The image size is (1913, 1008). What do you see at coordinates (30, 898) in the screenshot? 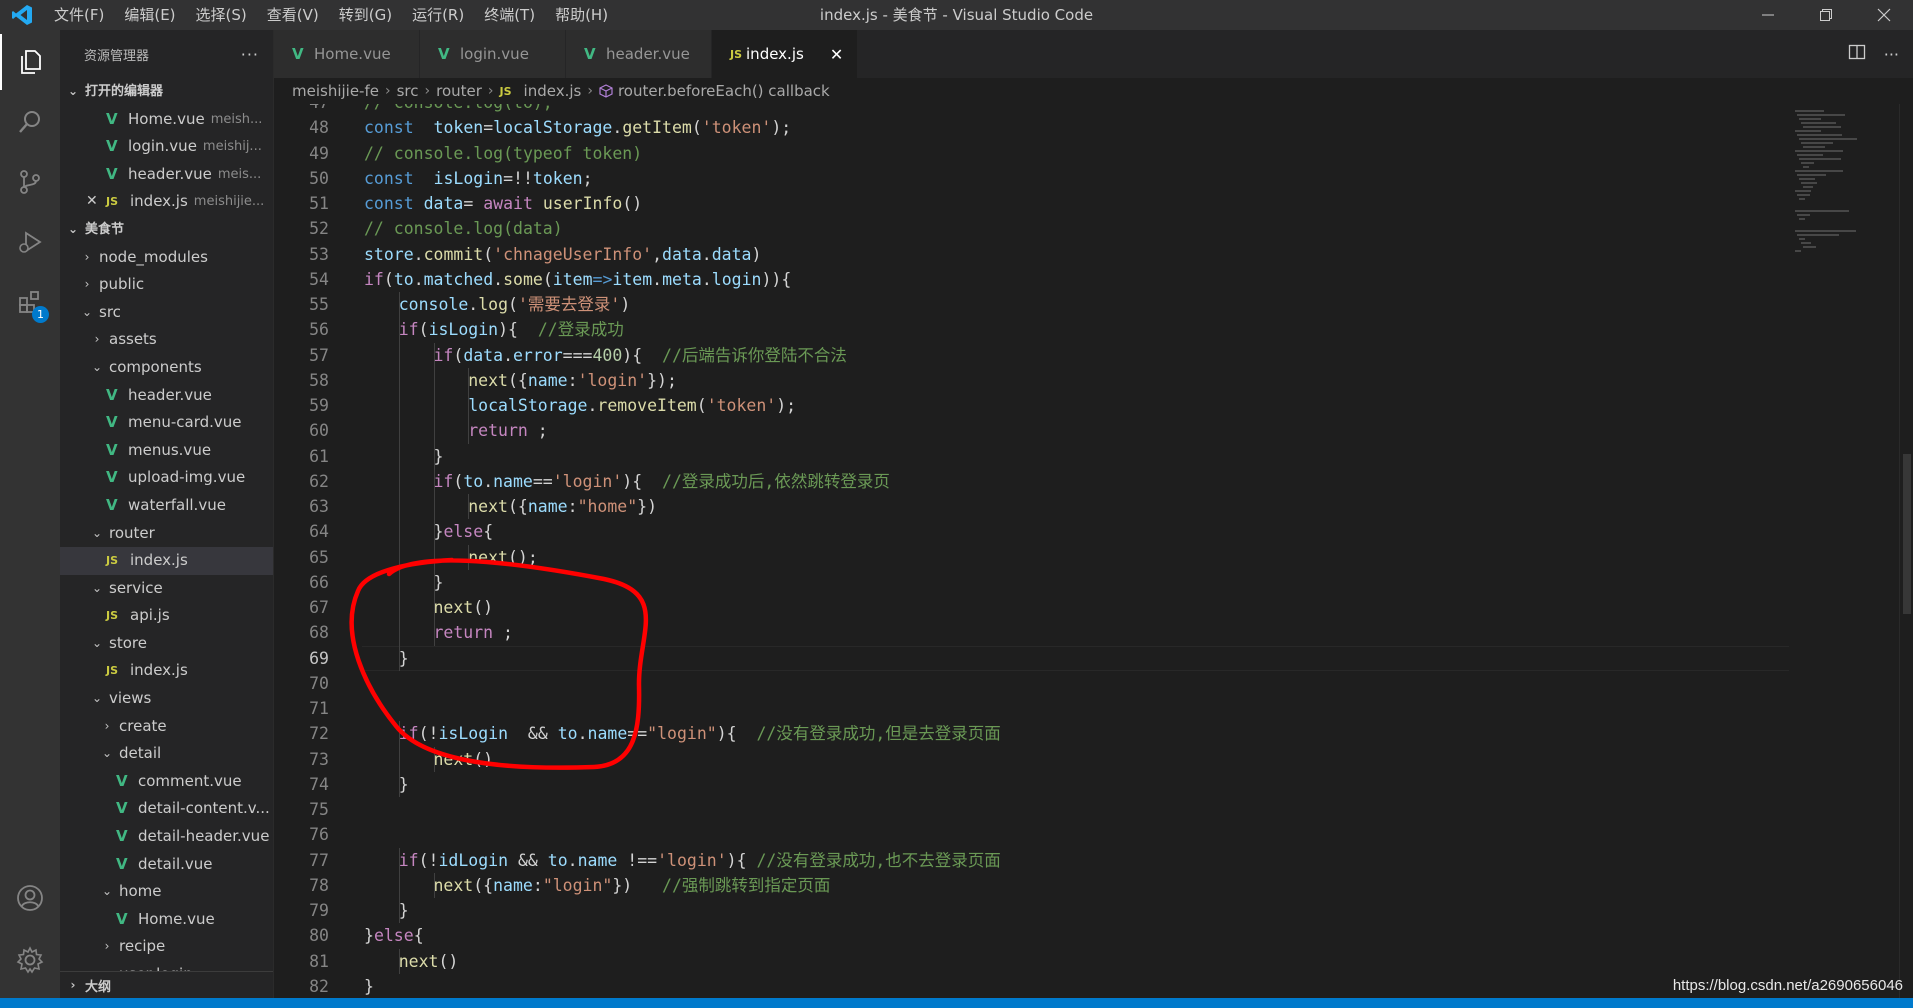
I see `accounts-icon` at bounding box center [30, 898].